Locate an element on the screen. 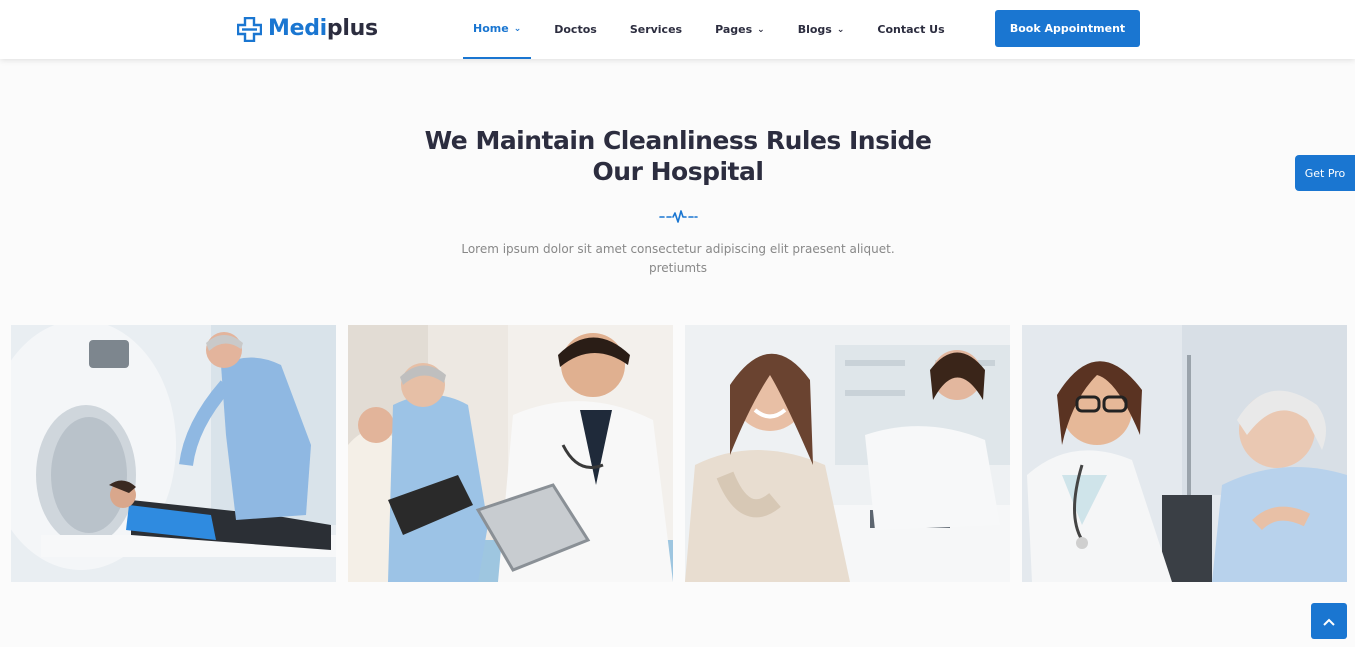 Image resolution: width=1355 pixels, height=647 pixels. logo-text: Mediplus is located at coordinates (323, 29).